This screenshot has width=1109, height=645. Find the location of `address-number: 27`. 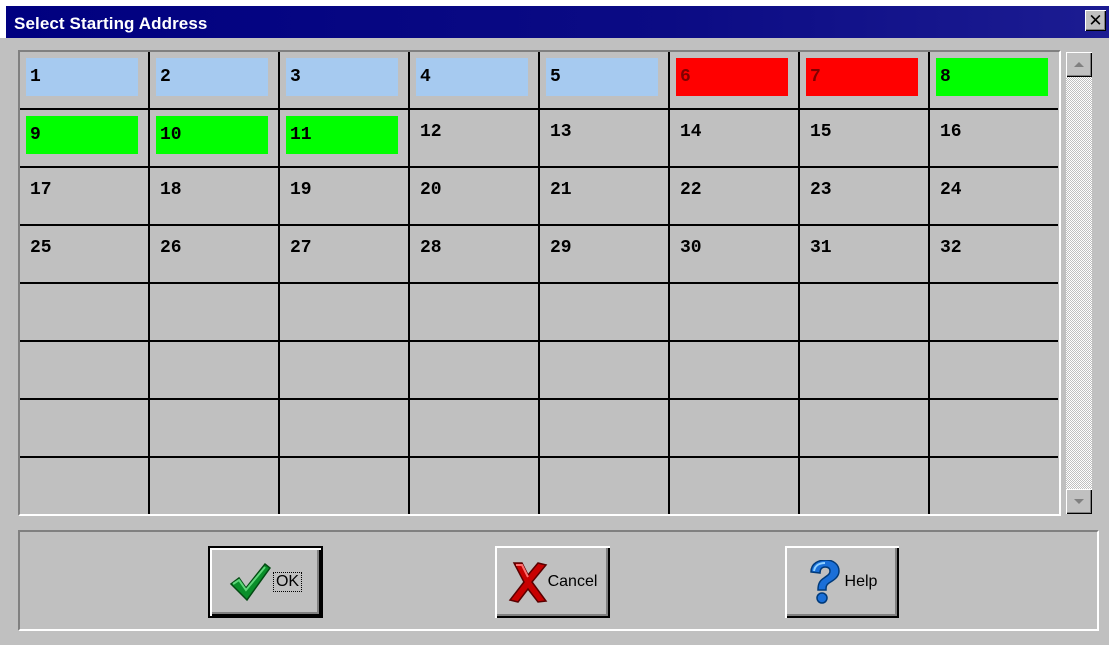

address-number: 27 is located at coordinates (301, 248).